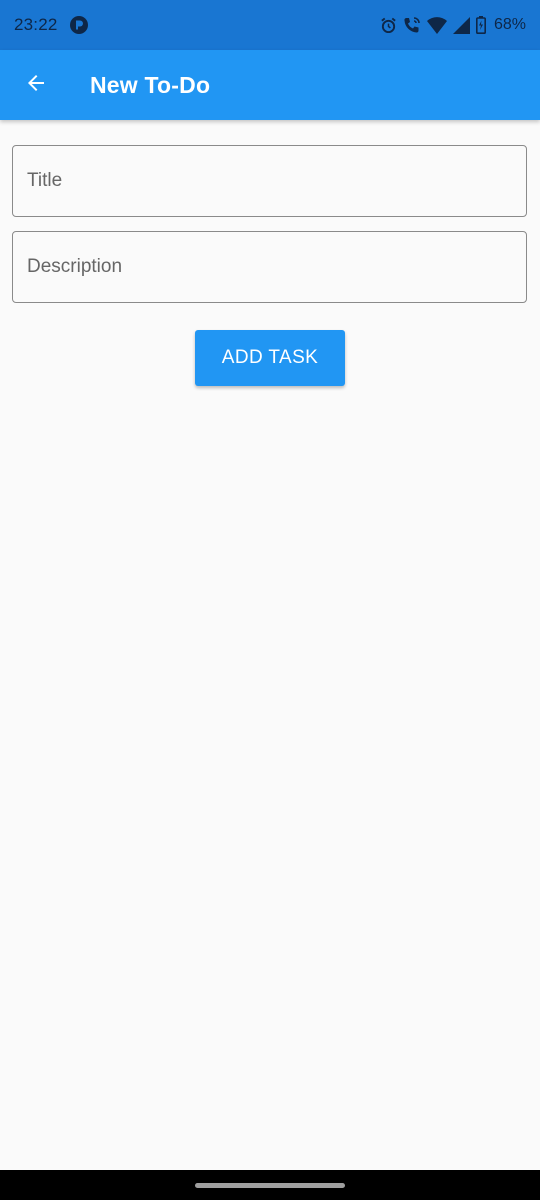 This screenshot has width=540, height=1200. What do you see at coordinates (480, 25) in the screenshot?
I see `battery-icon` at bounding box center [480, 25].